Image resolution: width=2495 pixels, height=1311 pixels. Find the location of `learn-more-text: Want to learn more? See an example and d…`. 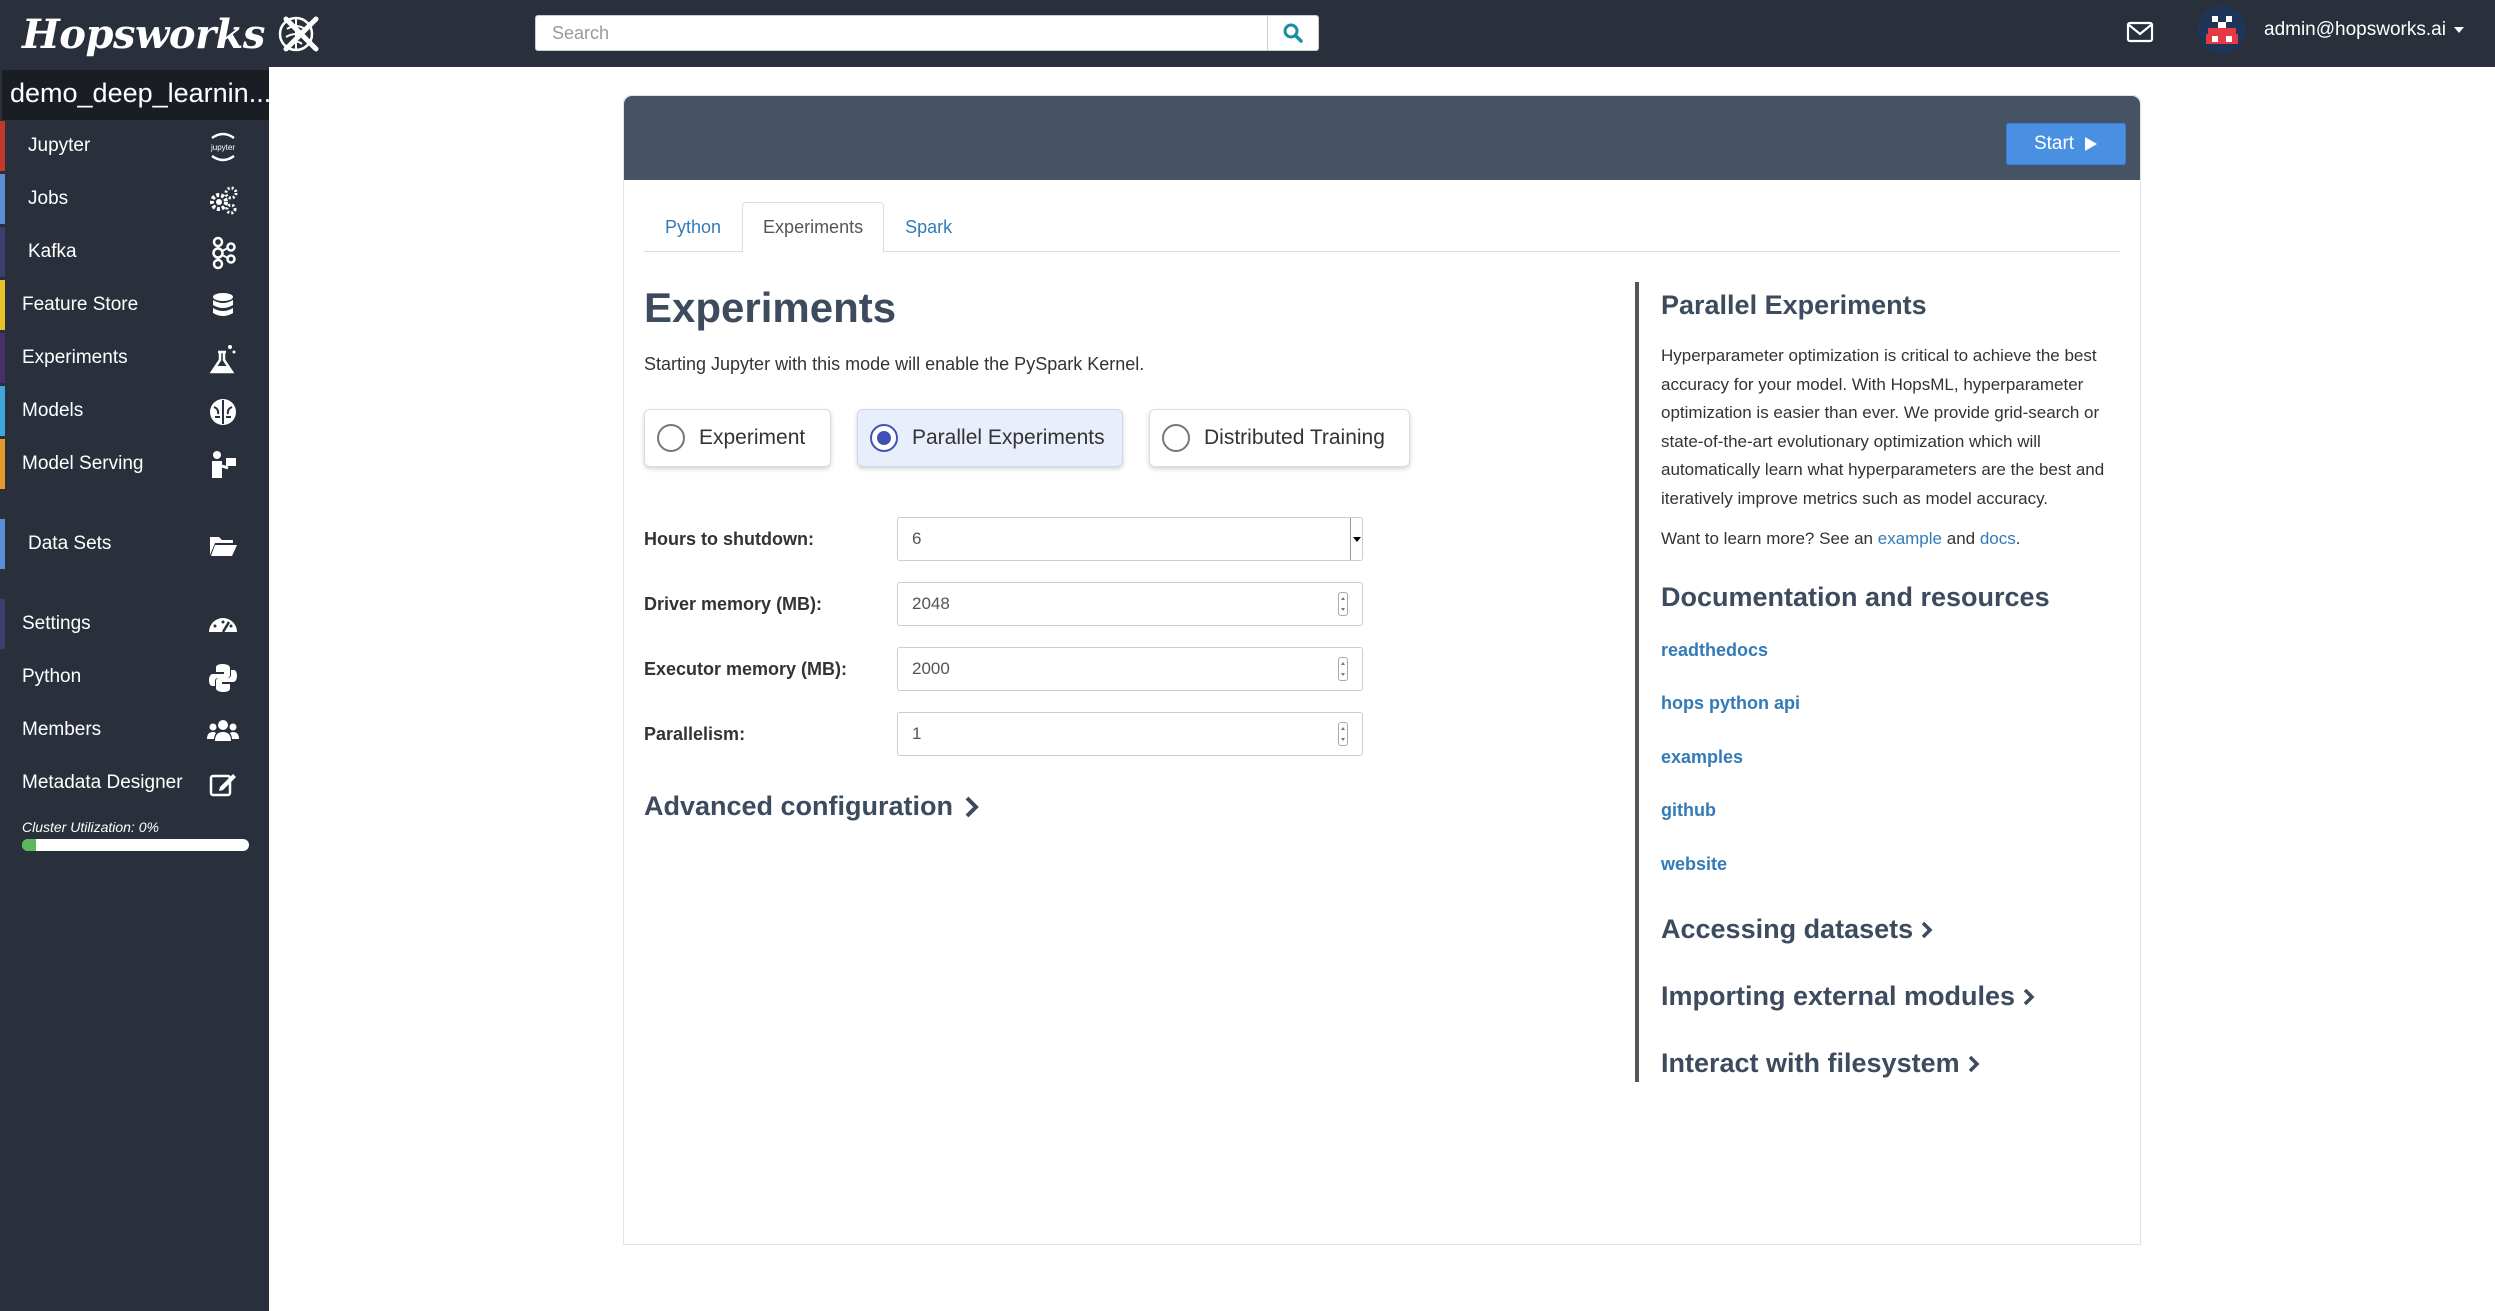

learn-more-text: Want to learn more? See an example and d… is located at coordinates (1841, 539).